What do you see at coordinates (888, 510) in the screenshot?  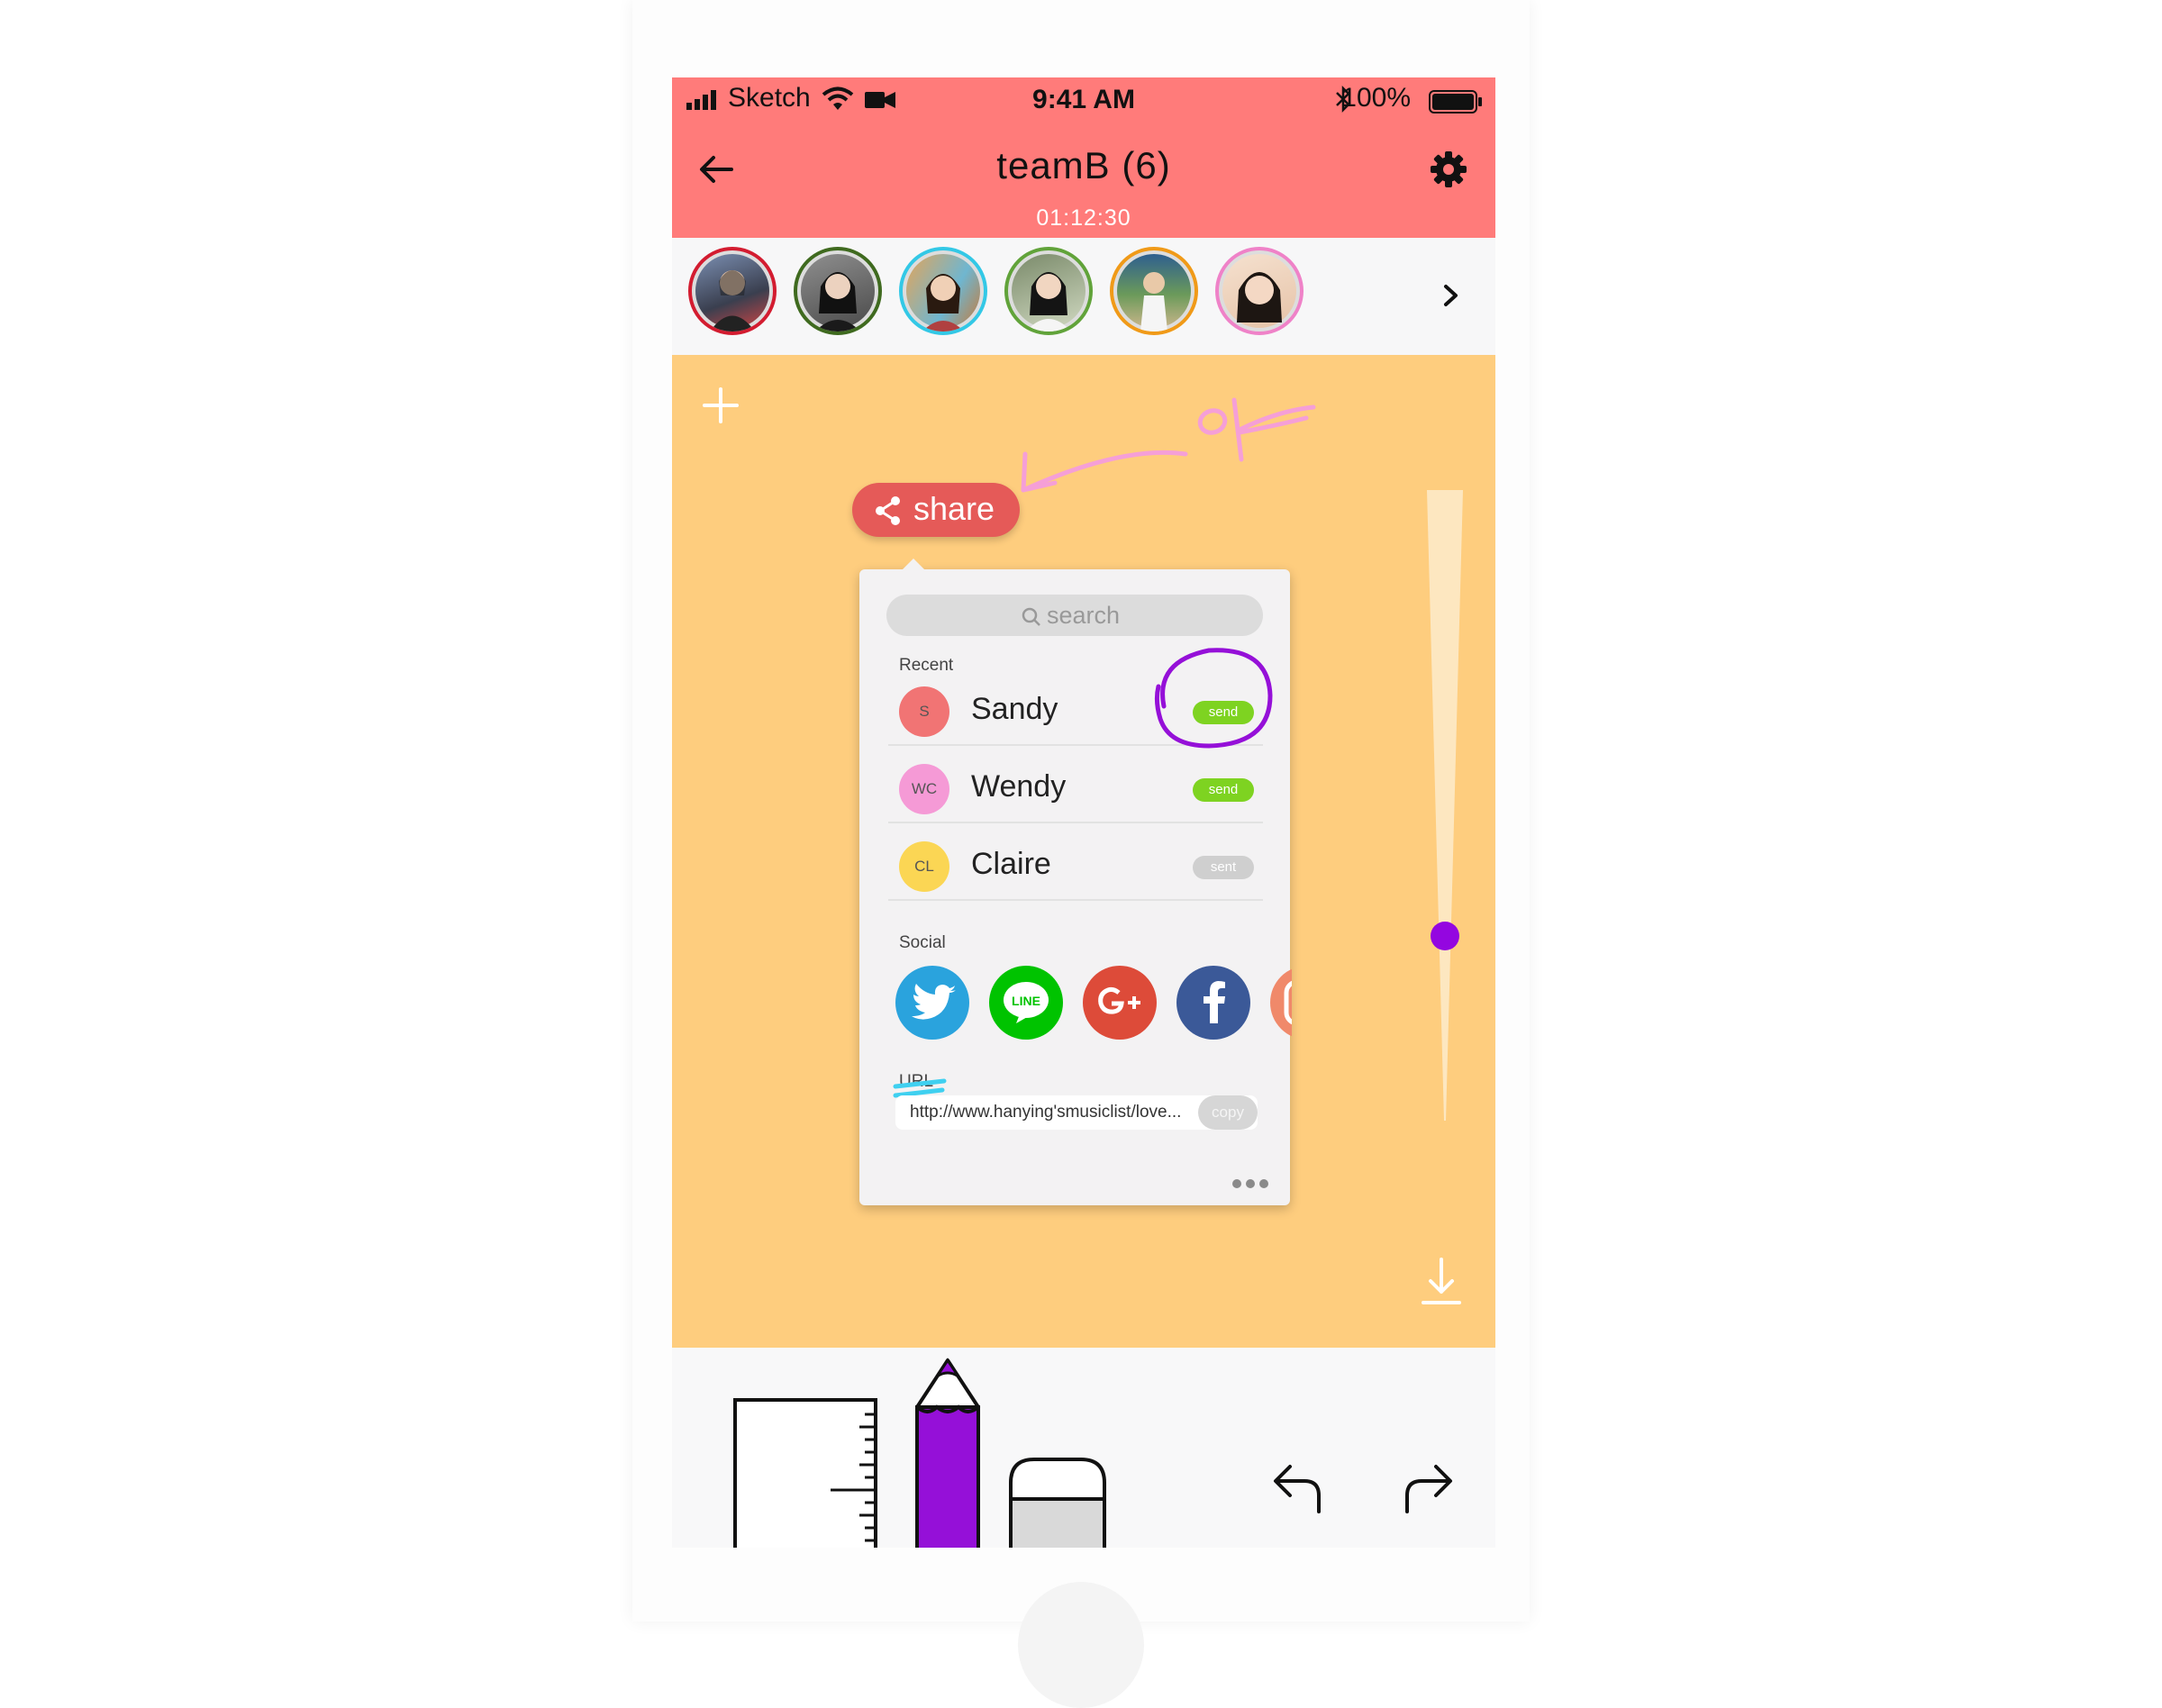 I see `share-icon` at bounding box center [888, 510].